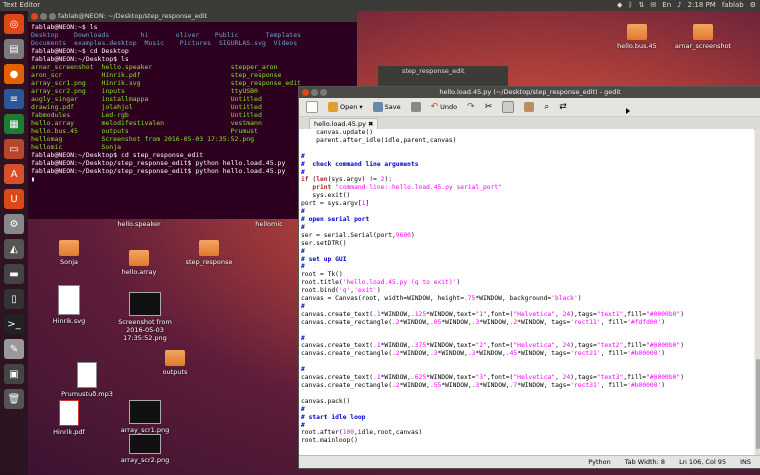 This screenshot has width=760, height=475. I want to click on desktop-icon: Prumustuð.mp3, so click(87, 380).